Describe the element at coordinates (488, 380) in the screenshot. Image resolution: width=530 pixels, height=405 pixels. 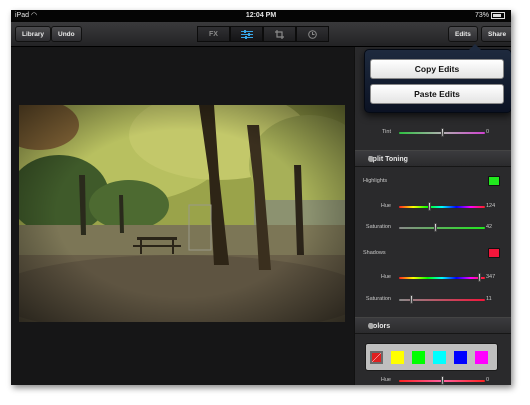
I see `colors-hue-value: 0` at that location.